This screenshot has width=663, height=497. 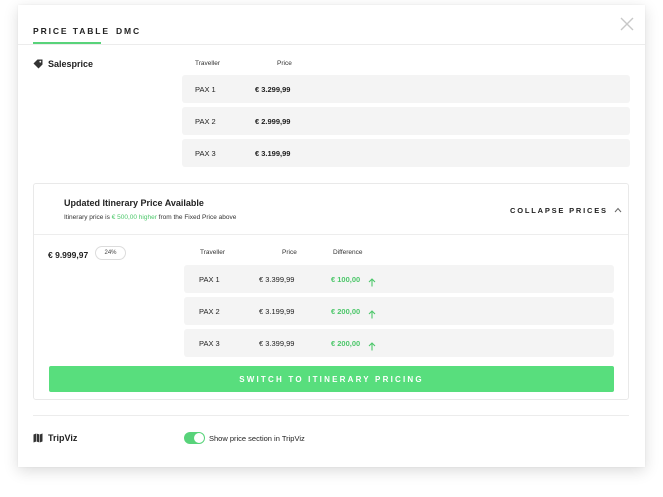 I want to click on tab-dmc: DMC, so click(x=128, y=31).